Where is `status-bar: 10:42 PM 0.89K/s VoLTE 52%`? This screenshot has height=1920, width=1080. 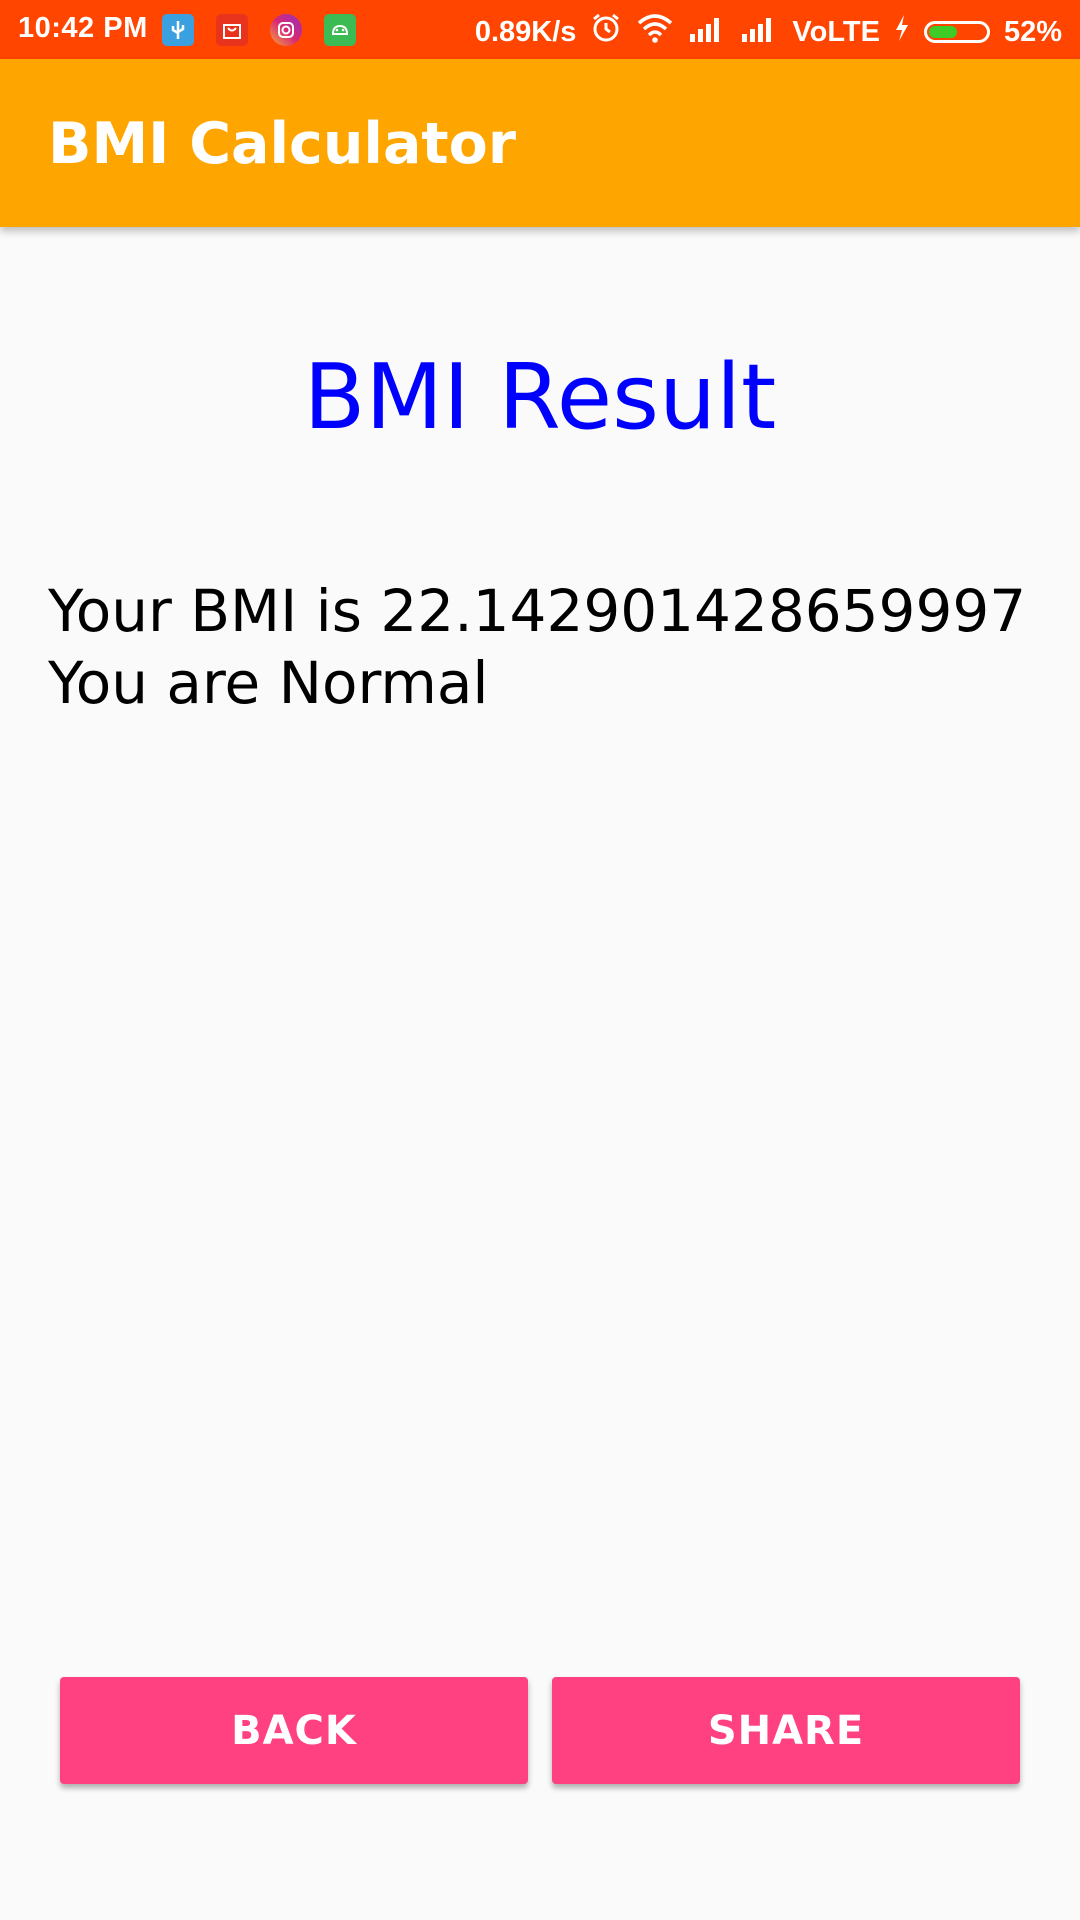 status-bar: 10:42 PM 0.89K/s VoLTE 52% is located at coordinates (540, 29).